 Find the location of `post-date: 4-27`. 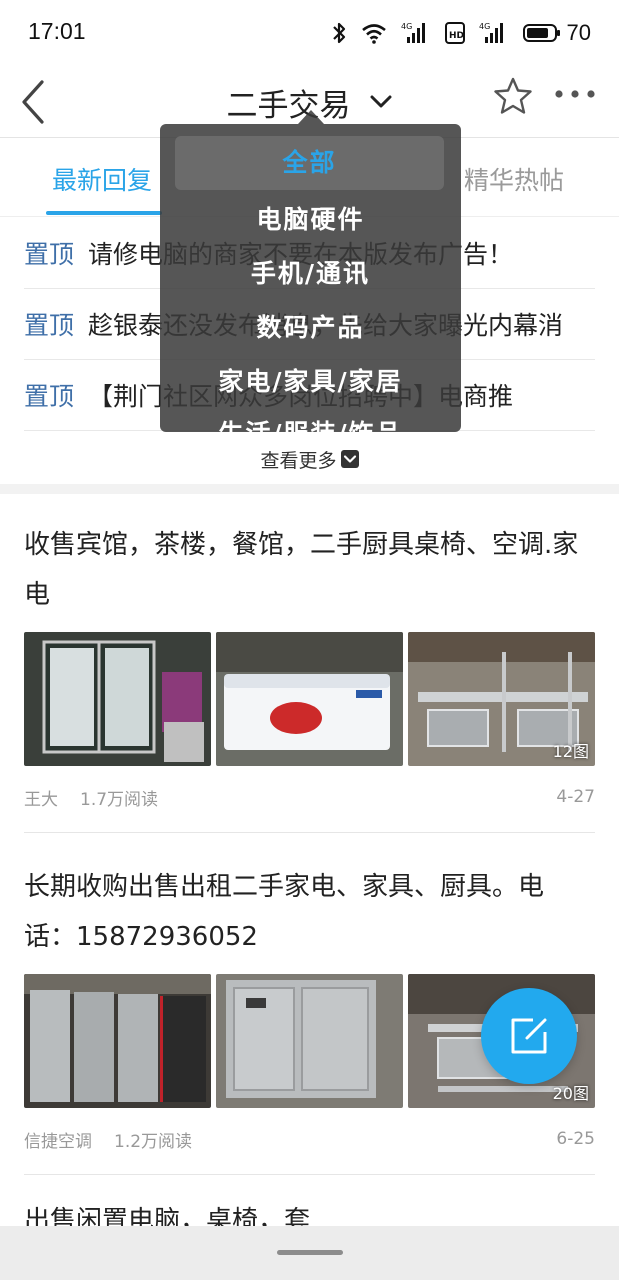

post-date: 4-27 is located at coordinates (575, 797).